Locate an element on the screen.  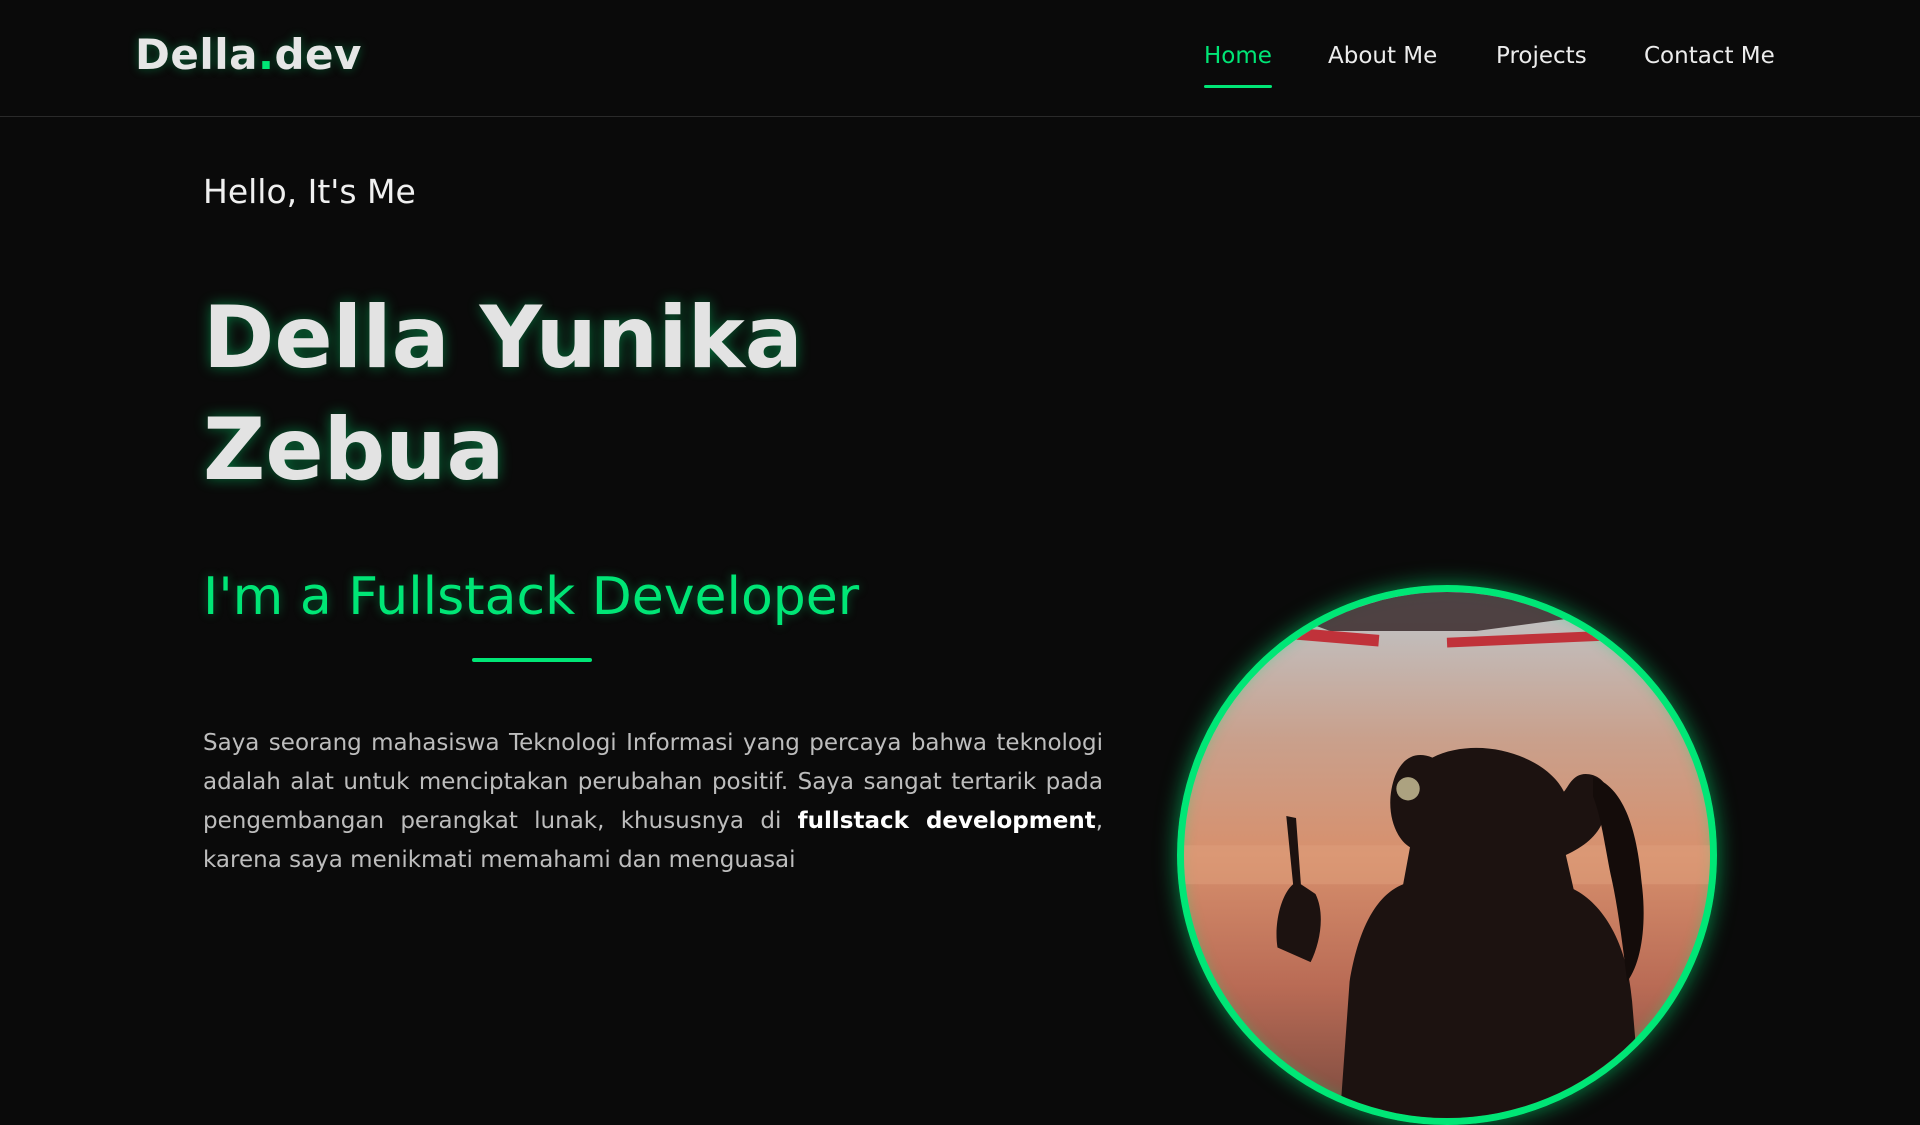
nav-item-projects: Projects is located at coordinates (1541, 56).